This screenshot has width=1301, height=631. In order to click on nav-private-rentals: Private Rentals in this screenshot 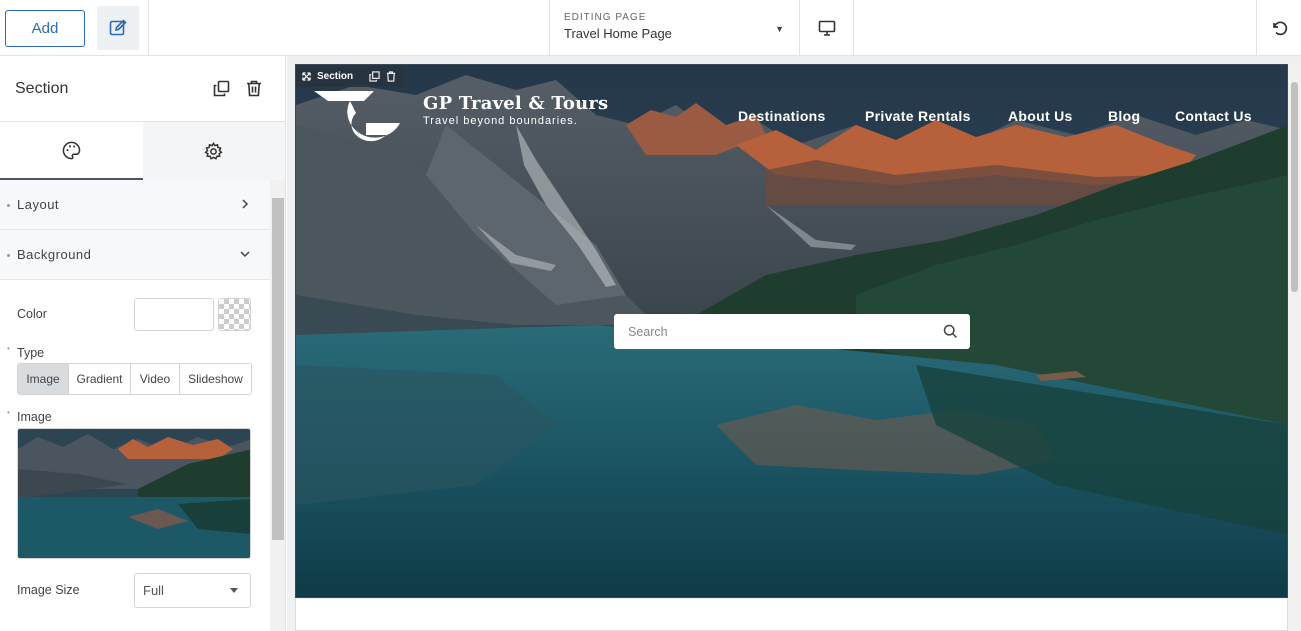, I will do `click(918, 116)`.